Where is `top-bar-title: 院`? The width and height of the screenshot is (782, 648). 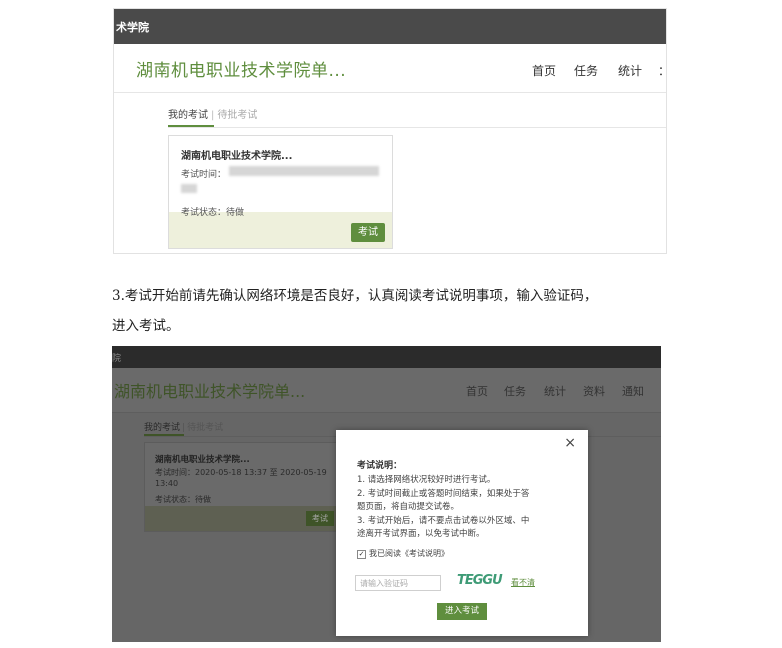
top-bar-title: 院 is located at coordinates (117, 359).